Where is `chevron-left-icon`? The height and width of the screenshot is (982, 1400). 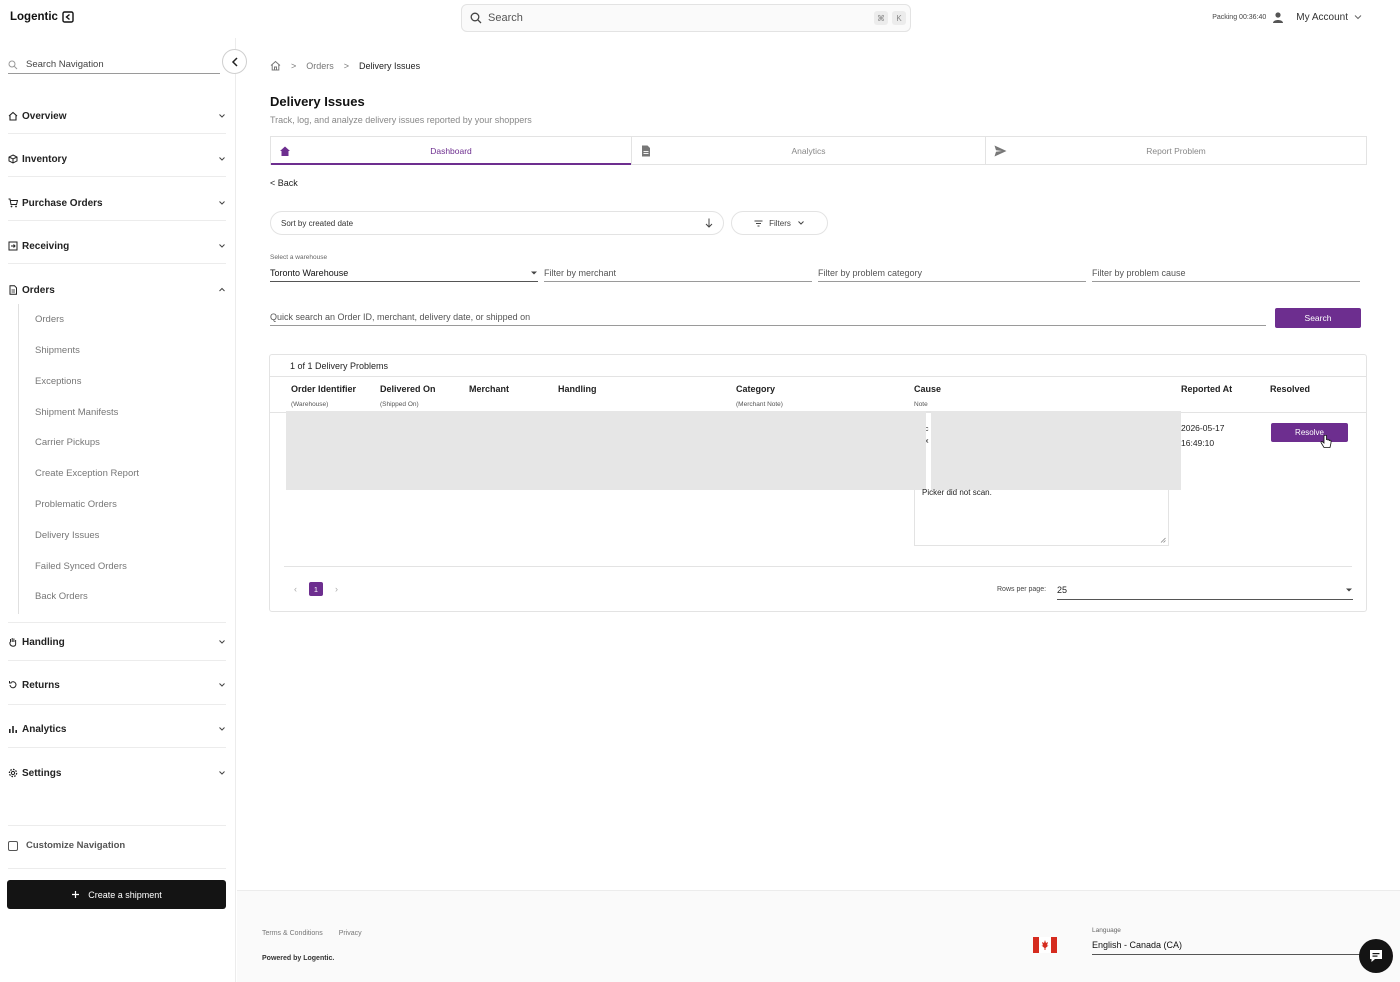 chevron-left-icon is located at coordinates (235, 61).